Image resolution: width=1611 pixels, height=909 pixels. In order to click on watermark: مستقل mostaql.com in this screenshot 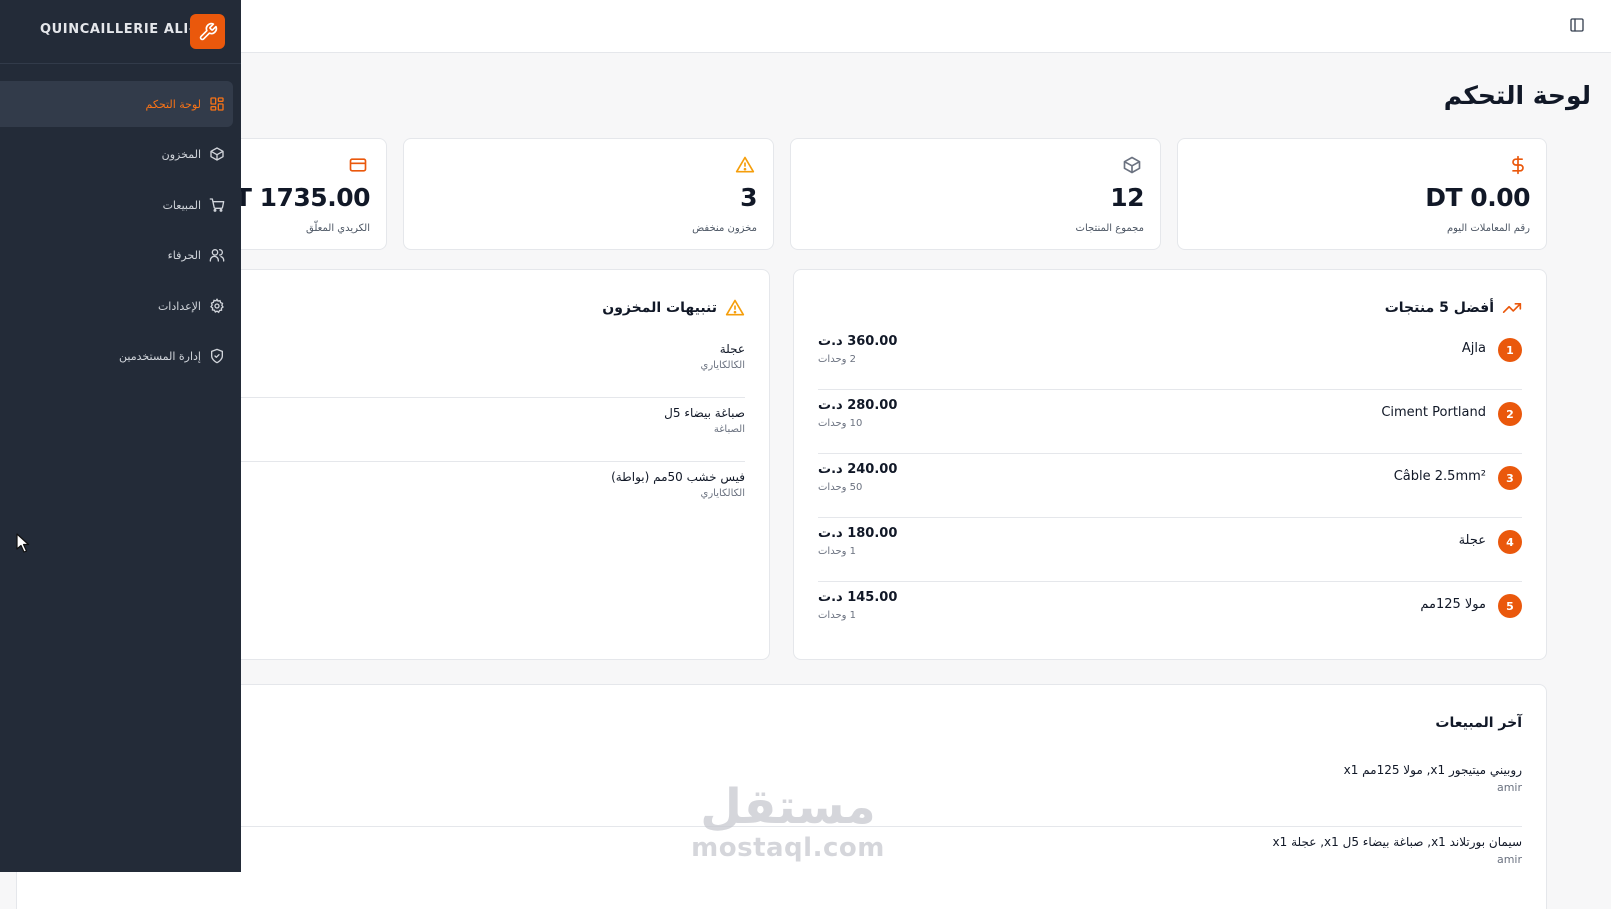, I will do `click(788, 821)`.